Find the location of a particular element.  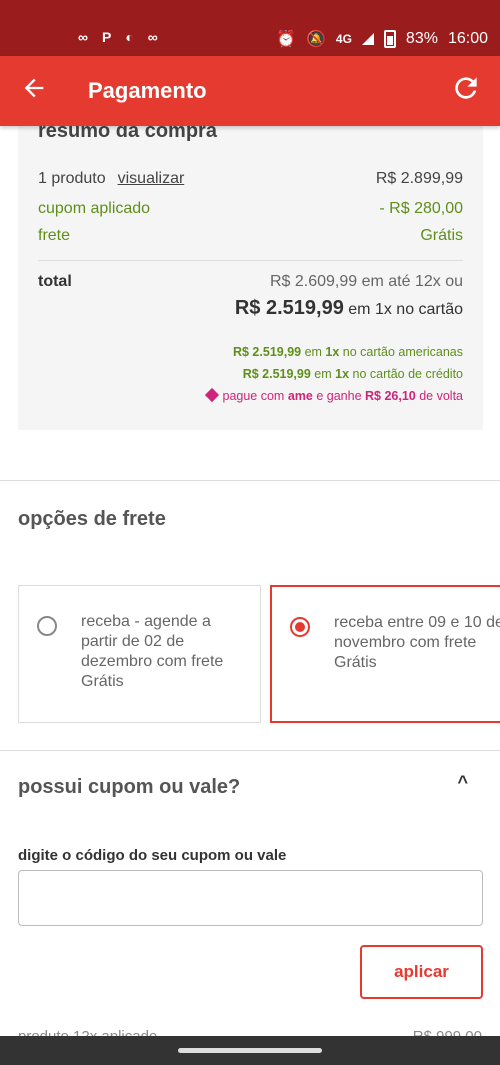

total-big-suffix: em 1x no cartão is located at coordinates (403, 309).